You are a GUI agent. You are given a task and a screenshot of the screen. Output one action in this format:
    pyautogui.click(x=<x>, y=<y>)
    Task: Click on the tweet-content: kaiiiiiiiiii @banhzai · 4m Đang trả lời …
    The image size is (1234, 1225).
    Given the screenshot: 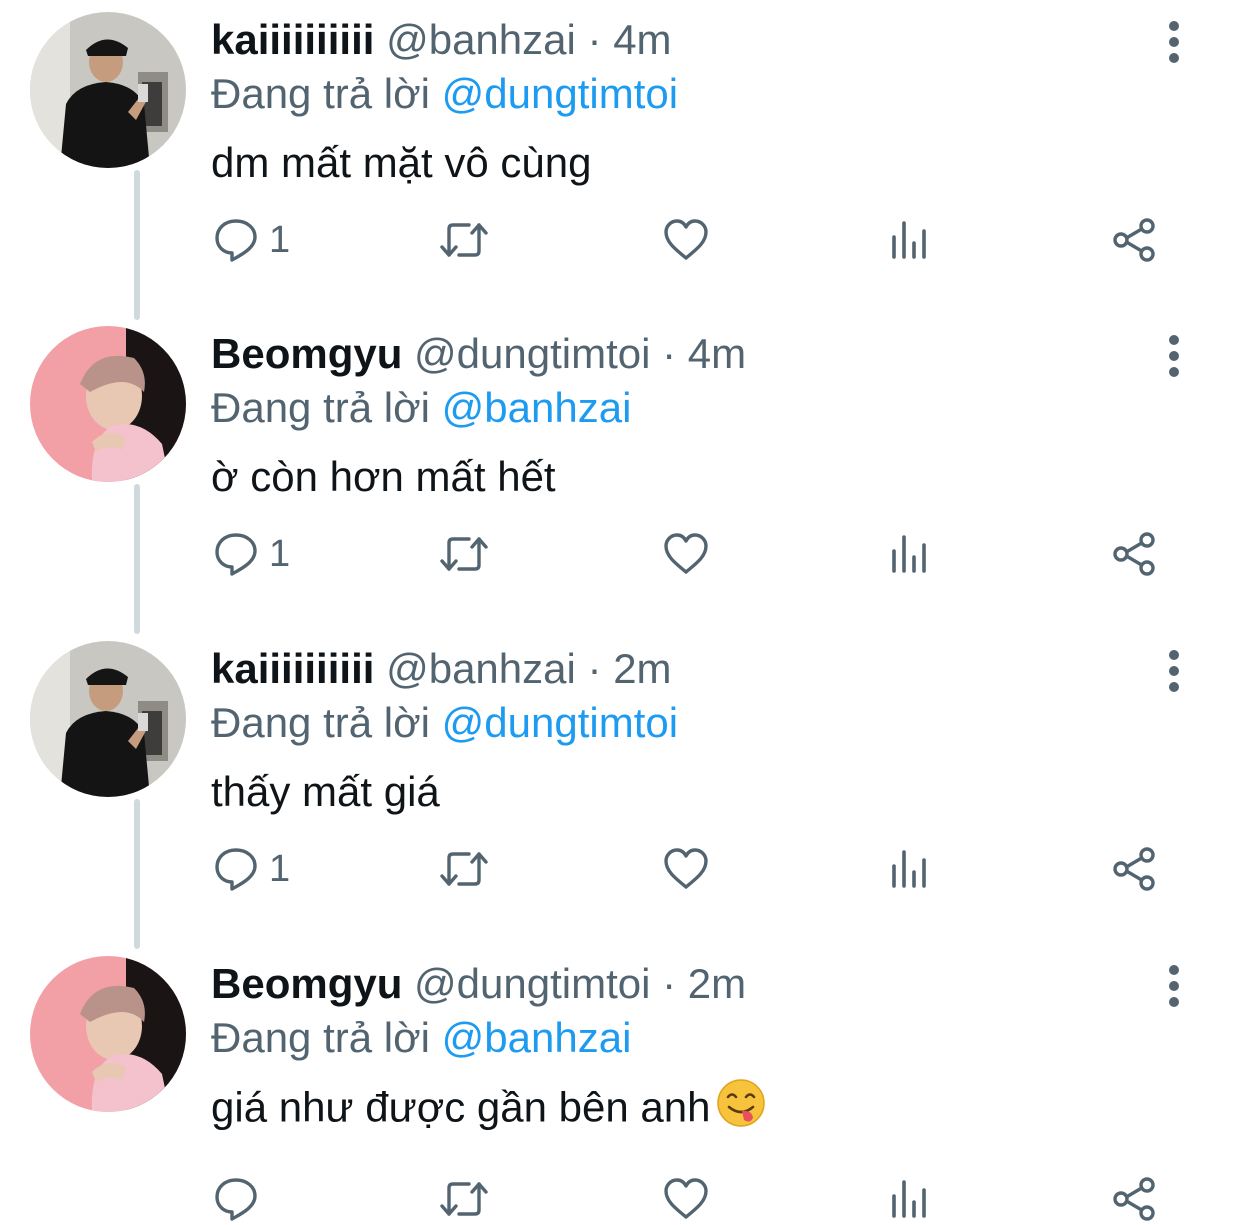 What is the action you would take?
    pyautogui.click(x=702, y=103)
    